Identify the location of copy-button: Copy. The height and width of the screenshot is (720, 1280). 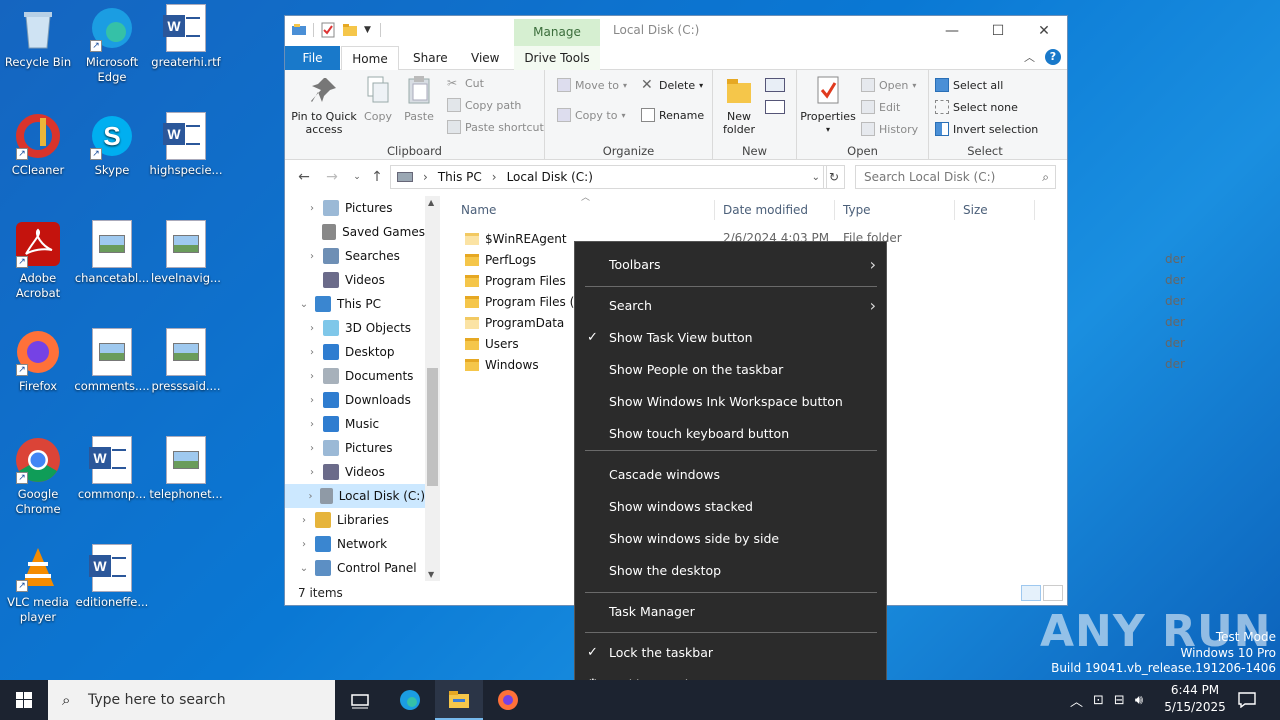
(378, 98).